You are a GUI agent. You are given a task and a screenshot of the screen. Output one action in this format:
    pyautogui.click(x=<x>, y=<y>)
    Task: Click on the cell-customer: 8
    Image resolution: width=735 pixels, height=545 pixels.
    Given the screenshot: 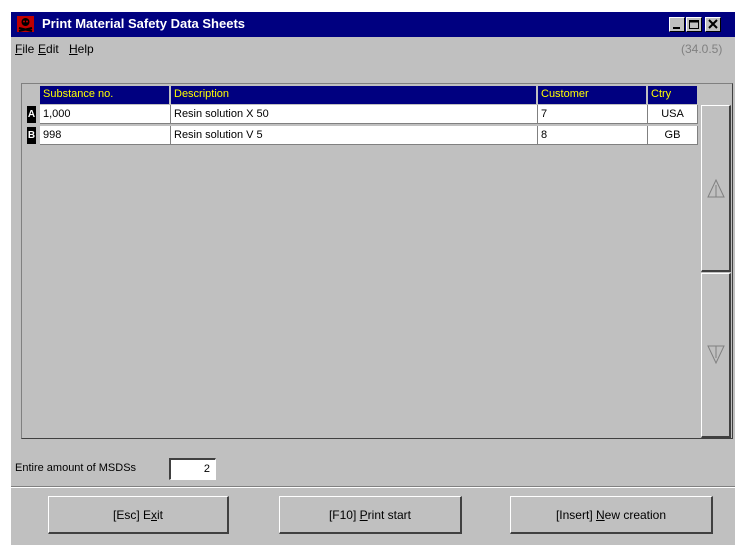 What is the action you would take?
    pyautogui.click(x=593, y=135)
    